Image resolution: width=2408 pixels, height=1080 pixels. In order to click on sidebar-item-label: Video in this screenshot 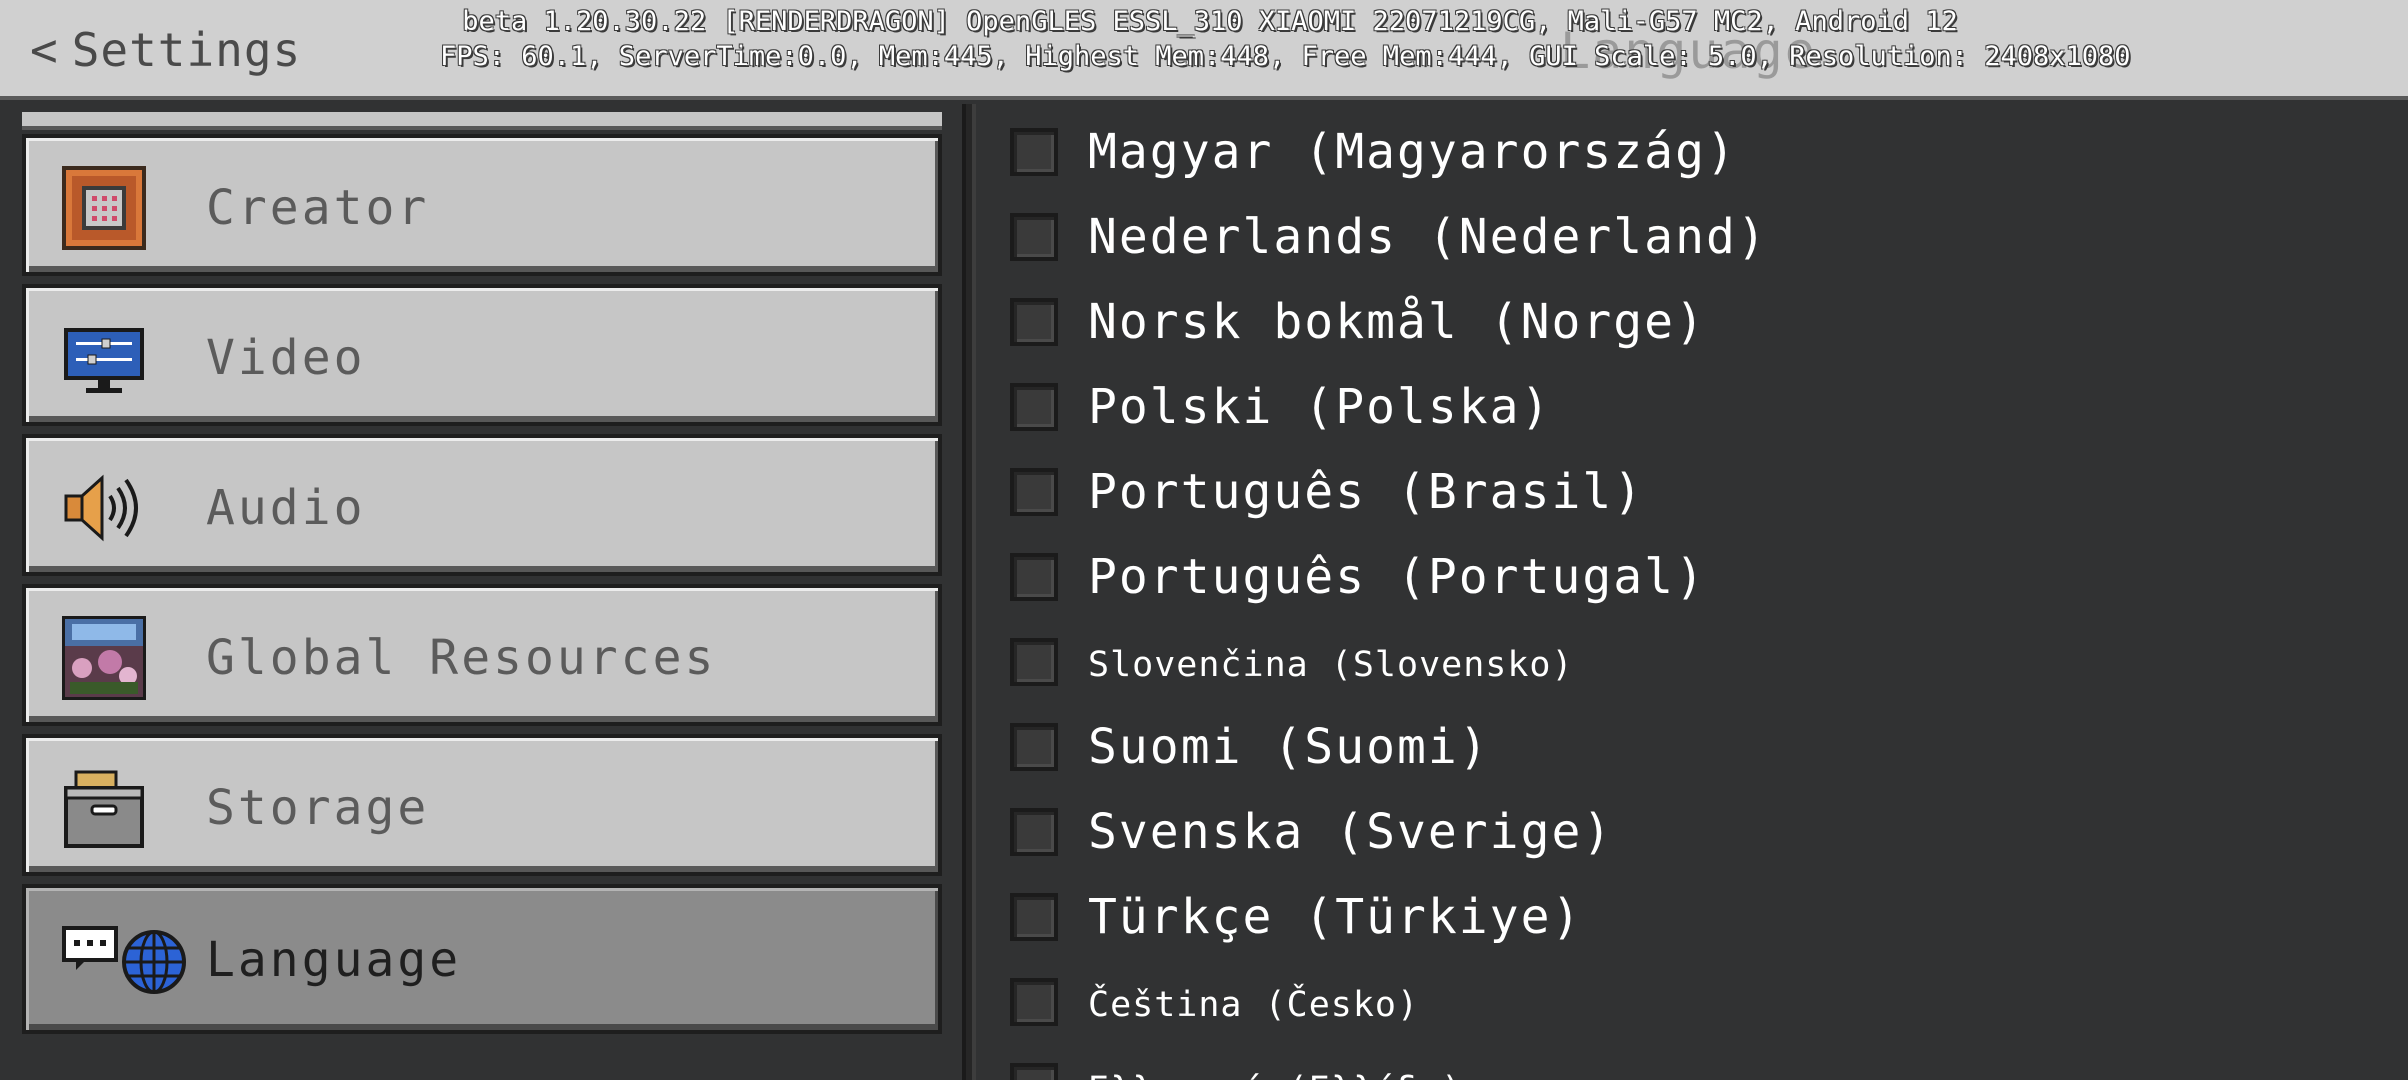, I will do `click(286, 358)`.